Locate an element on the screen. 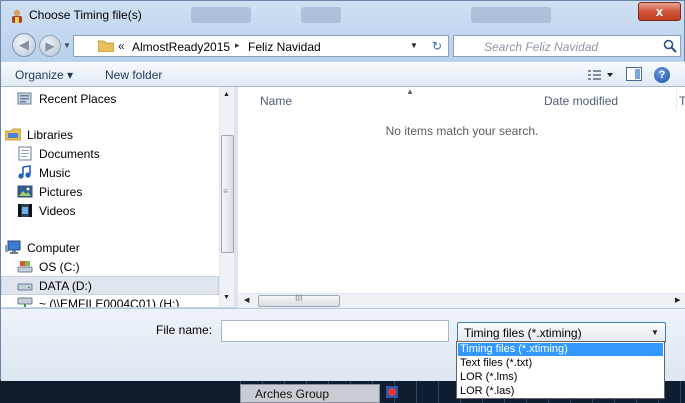  refresh-icon: ↻ is located at coordinates (437, 46).